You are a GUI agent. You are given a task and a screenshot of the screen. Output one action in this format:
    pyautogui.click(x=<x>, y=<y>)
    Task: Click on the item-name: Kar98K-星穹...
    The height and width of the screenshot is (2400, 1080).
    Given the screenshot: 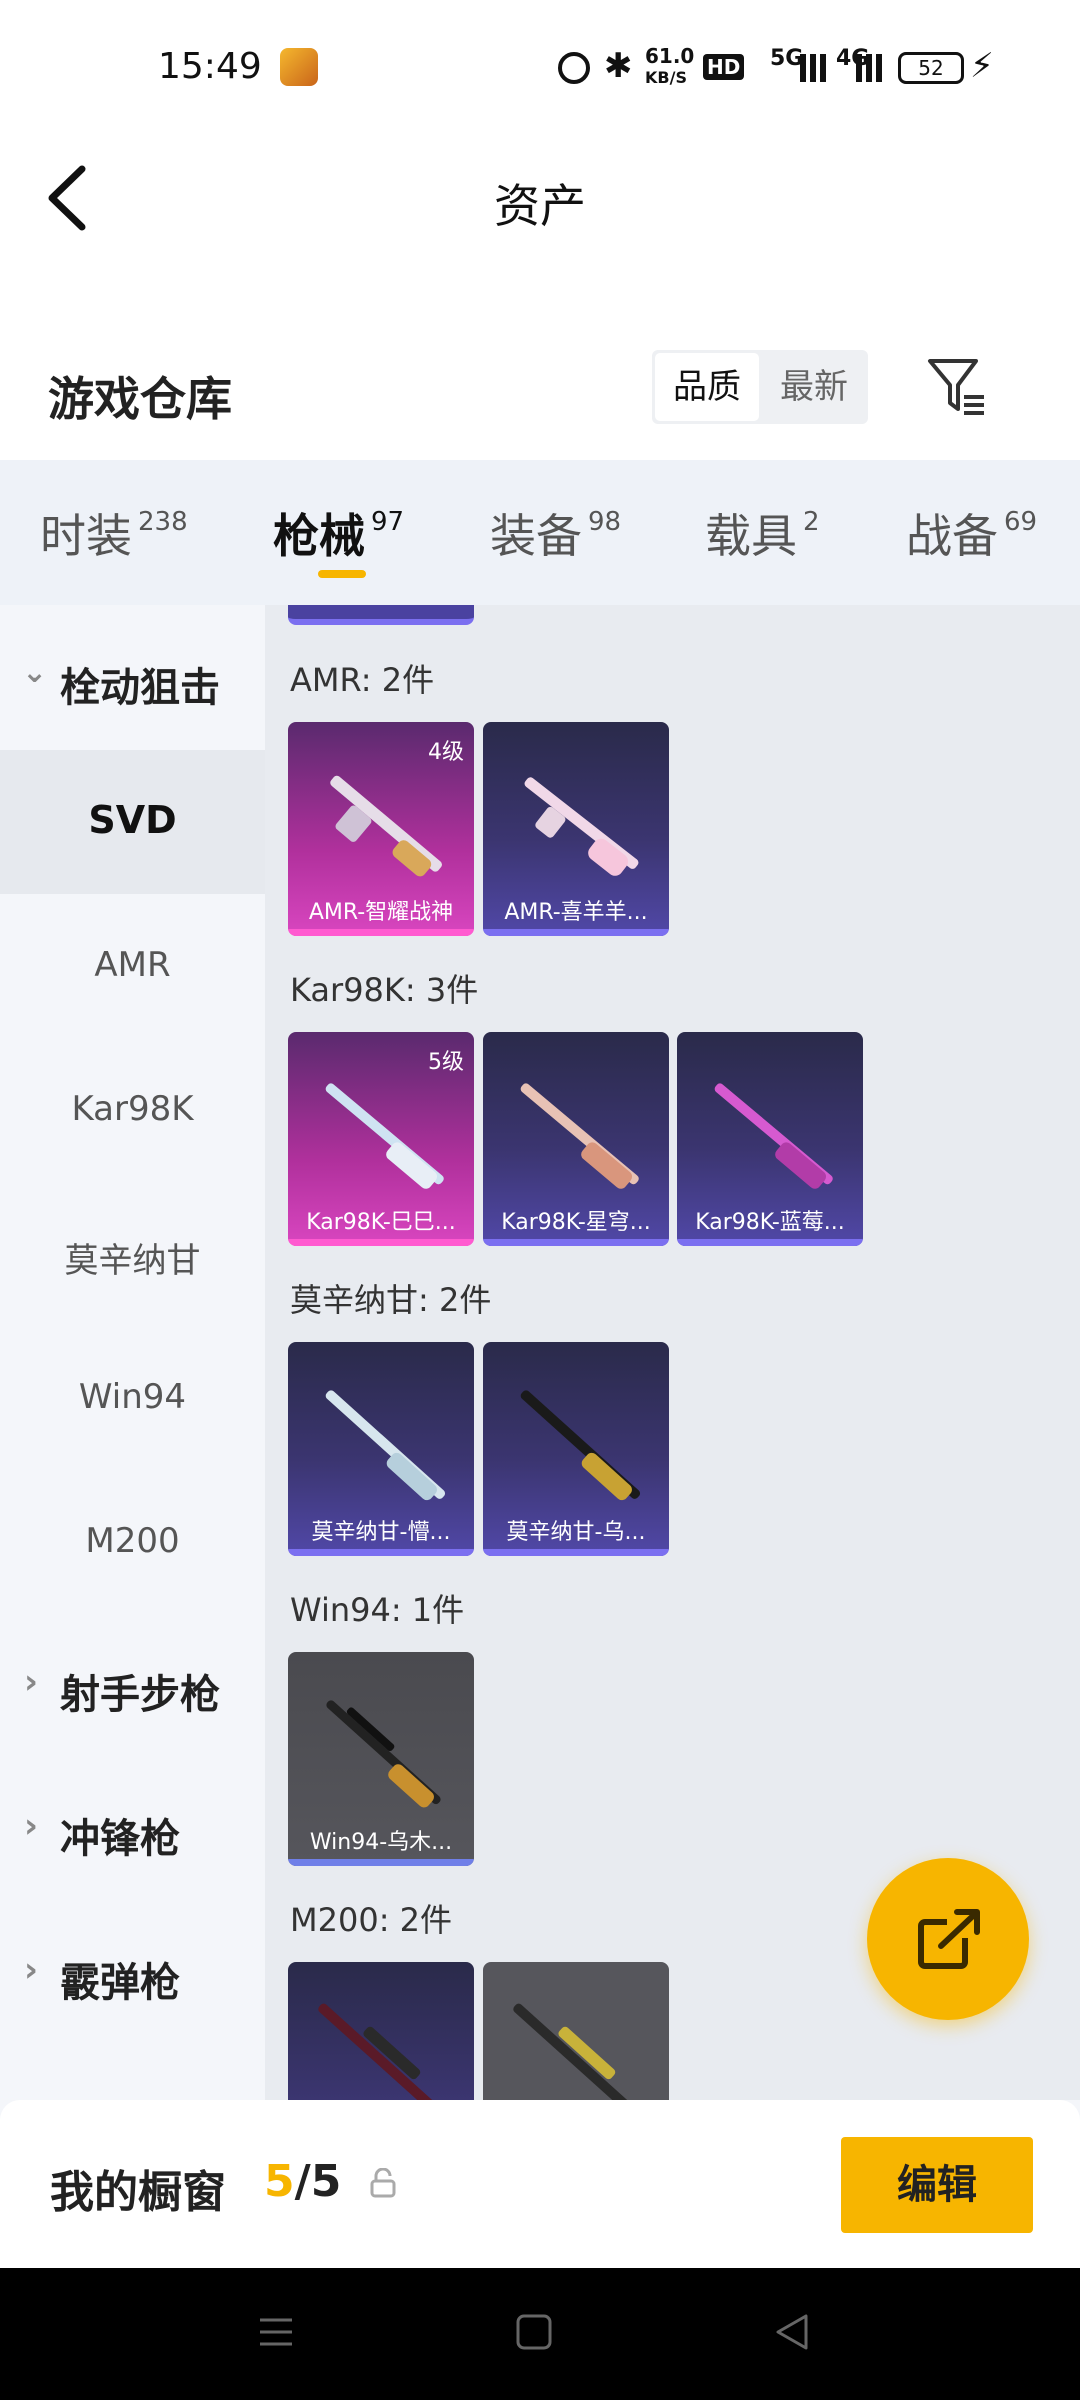 What is the action you would take?
    pyautogui.click(x=576, y=1222)
    